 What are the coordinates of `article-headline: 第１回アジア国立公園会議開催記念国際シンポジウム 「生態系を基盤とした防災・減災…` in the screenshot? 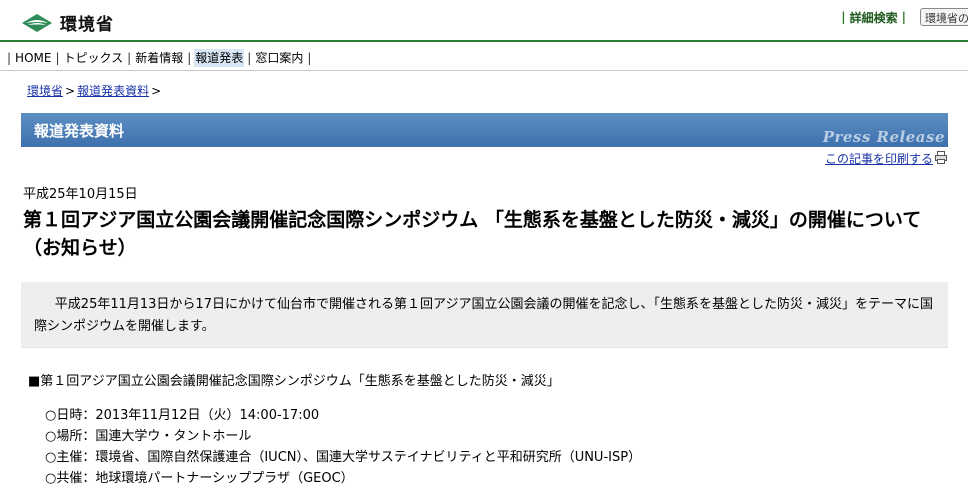 It's located at (472, 234).